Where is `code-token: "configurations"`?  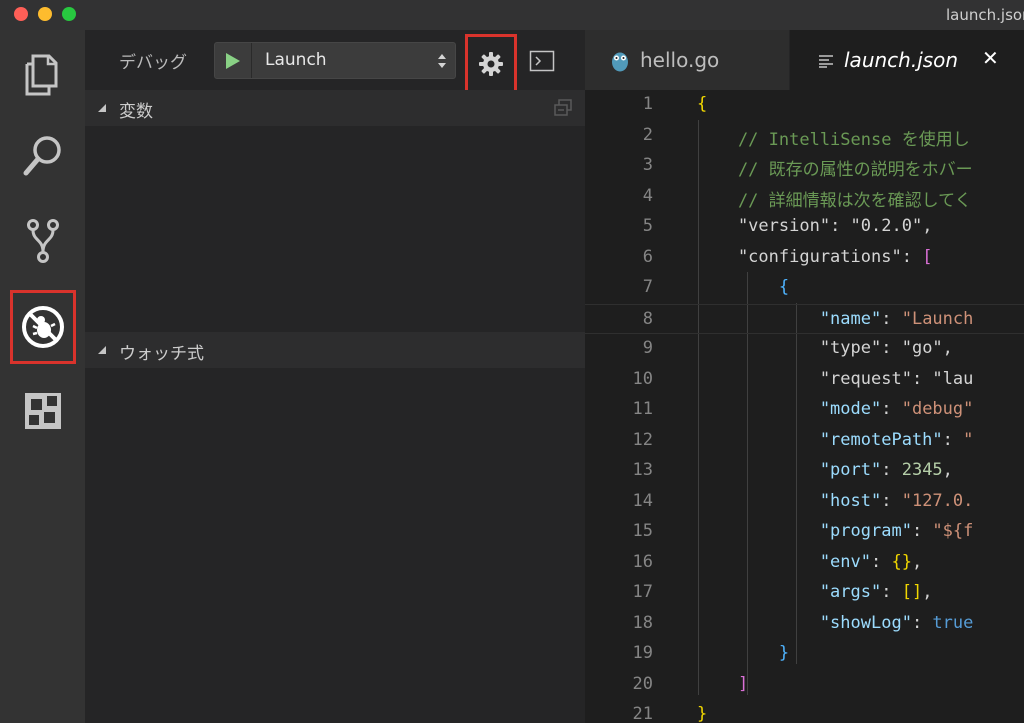
code-token: "configurations" is located at coordinates (799, 256).